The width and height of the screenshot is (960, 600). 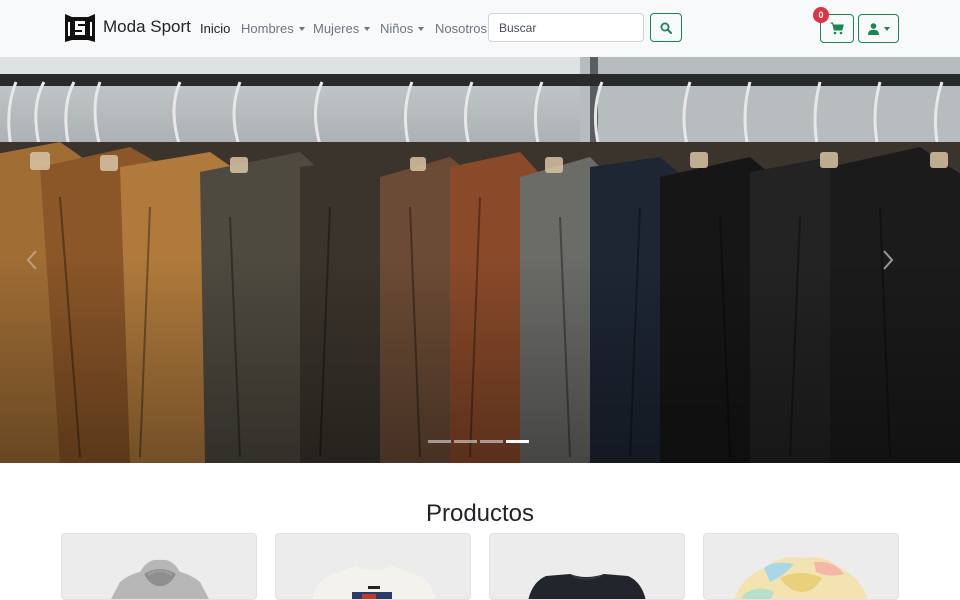 What do you see at coordinates (801, 578) in the screenshot?
I see `product-image-tie-dye-hoodie` at bounding box center [801, 578].